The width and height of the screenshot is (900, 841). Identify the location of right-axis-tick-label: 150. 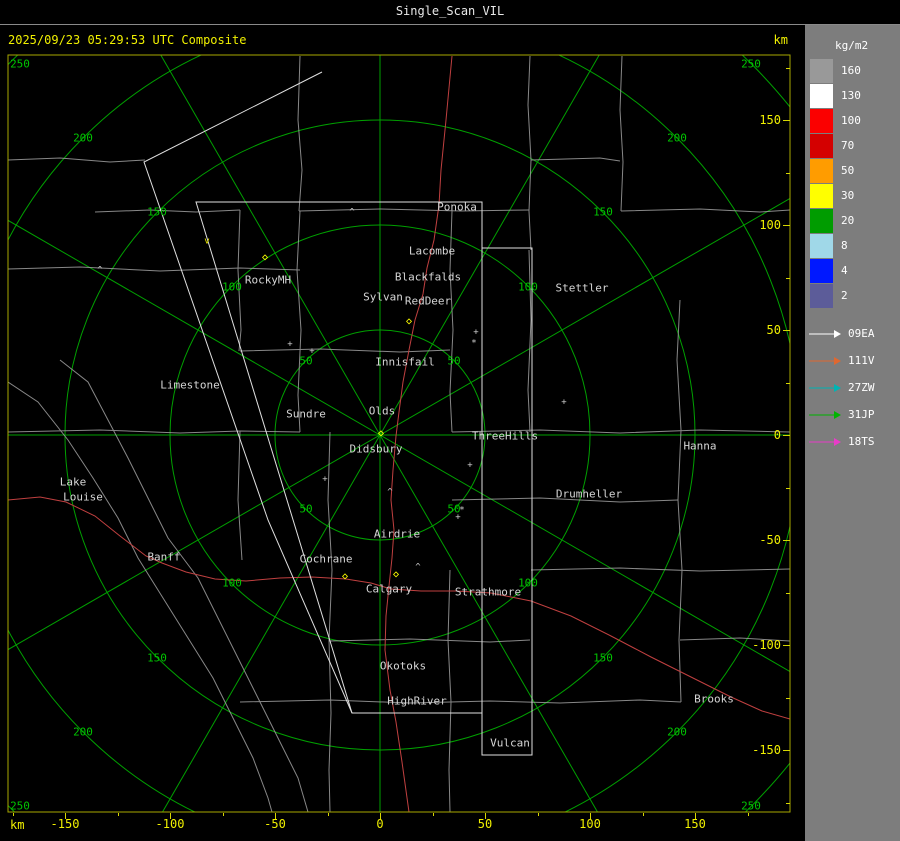
(770, 120).